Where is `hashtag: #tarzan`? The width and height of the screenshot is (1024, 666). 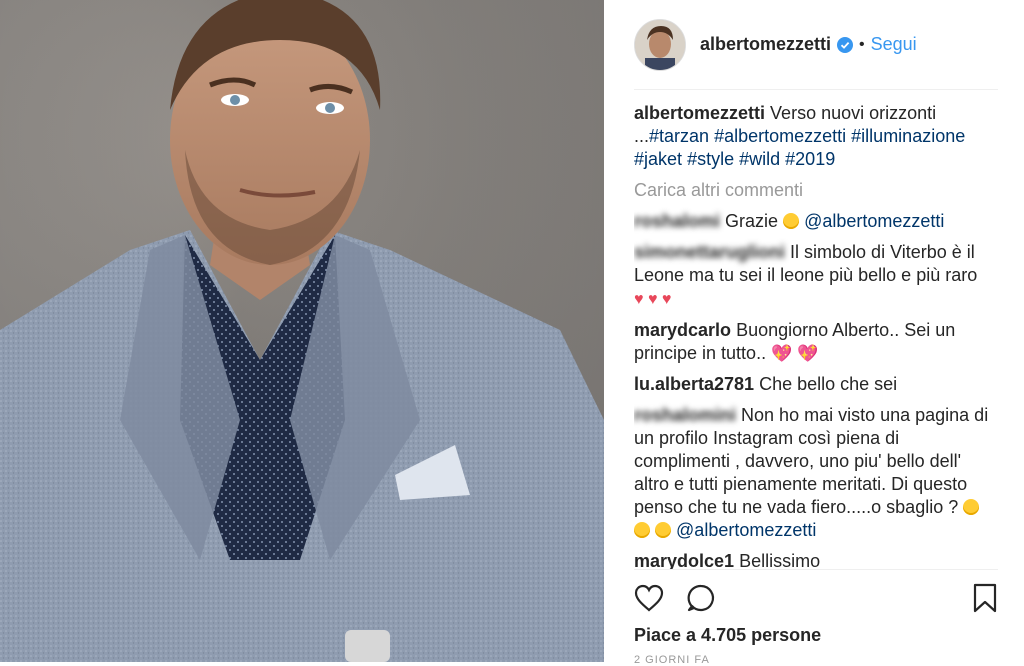
hashtag: #tarzan is located at coordinates (679, 136).